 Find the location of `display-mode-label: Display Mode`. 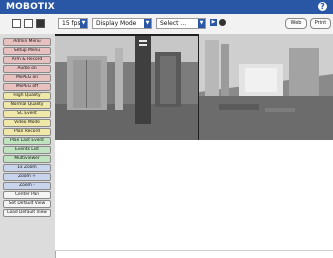

display-mode-label: Display Mode is located at coordinates (116, 23).